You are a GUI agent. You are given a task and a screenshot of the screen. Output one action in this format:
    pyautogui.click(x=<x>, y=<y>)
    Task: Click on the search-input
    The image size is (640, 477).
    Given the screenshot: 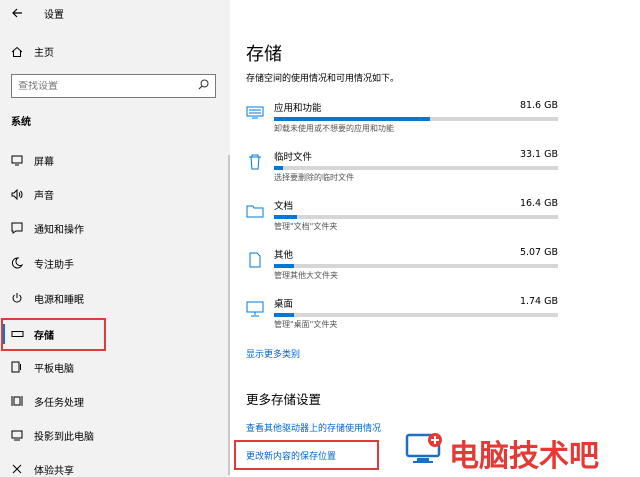 What is the action you would take?
    pyautogui.click(x=108, y=86)
    